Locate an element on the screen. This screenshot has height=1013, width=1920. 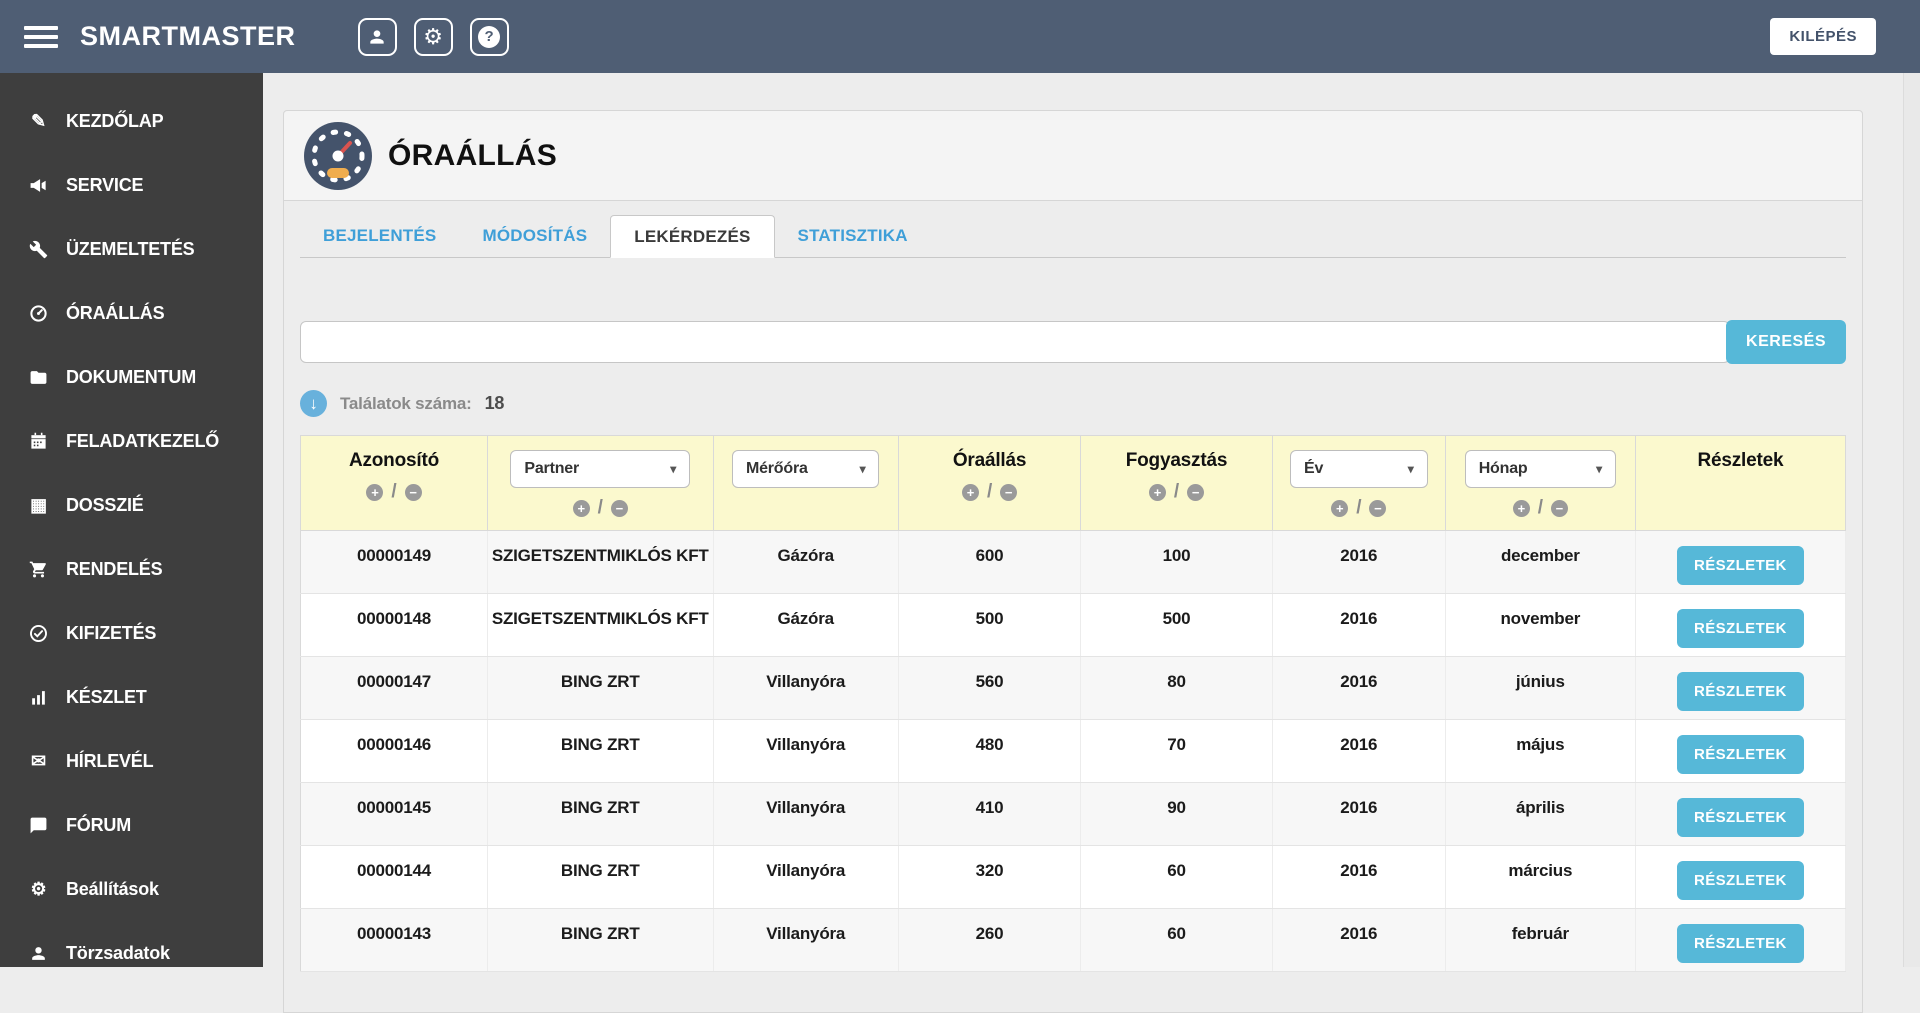
cell-id: 00000147 is located at coordinates (394, 688).